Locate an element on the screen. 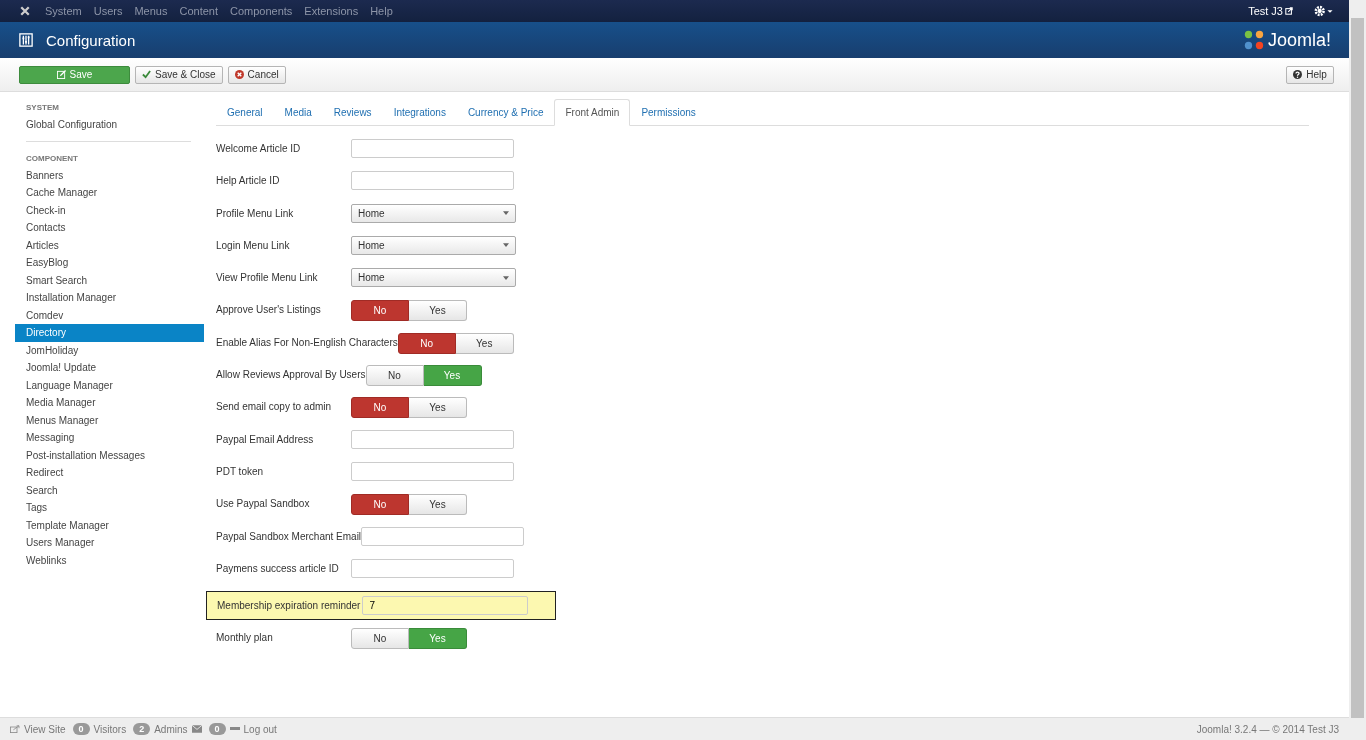 The width and height of the screenshot is (1366, 740). field-label: View Profile Menu Link is located at coordinates (267, 277).